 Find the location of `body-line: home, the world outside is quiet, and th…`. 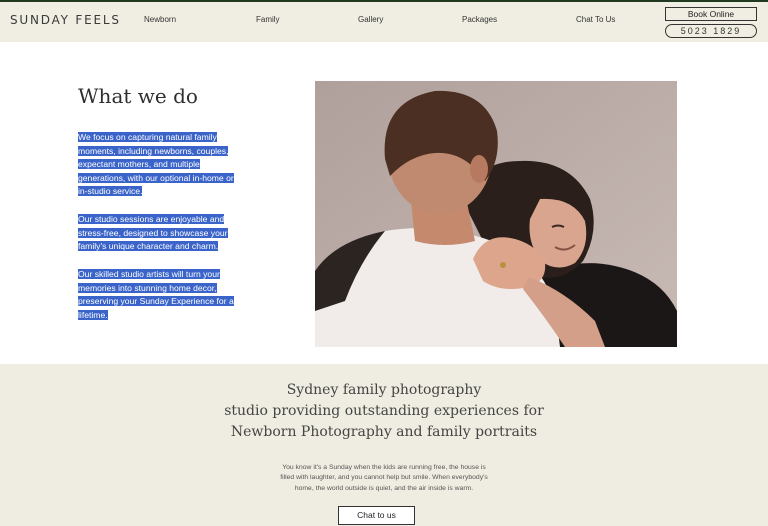

body-line: home, the world outside is quiet, and th… is located at coordinates (384, 488).